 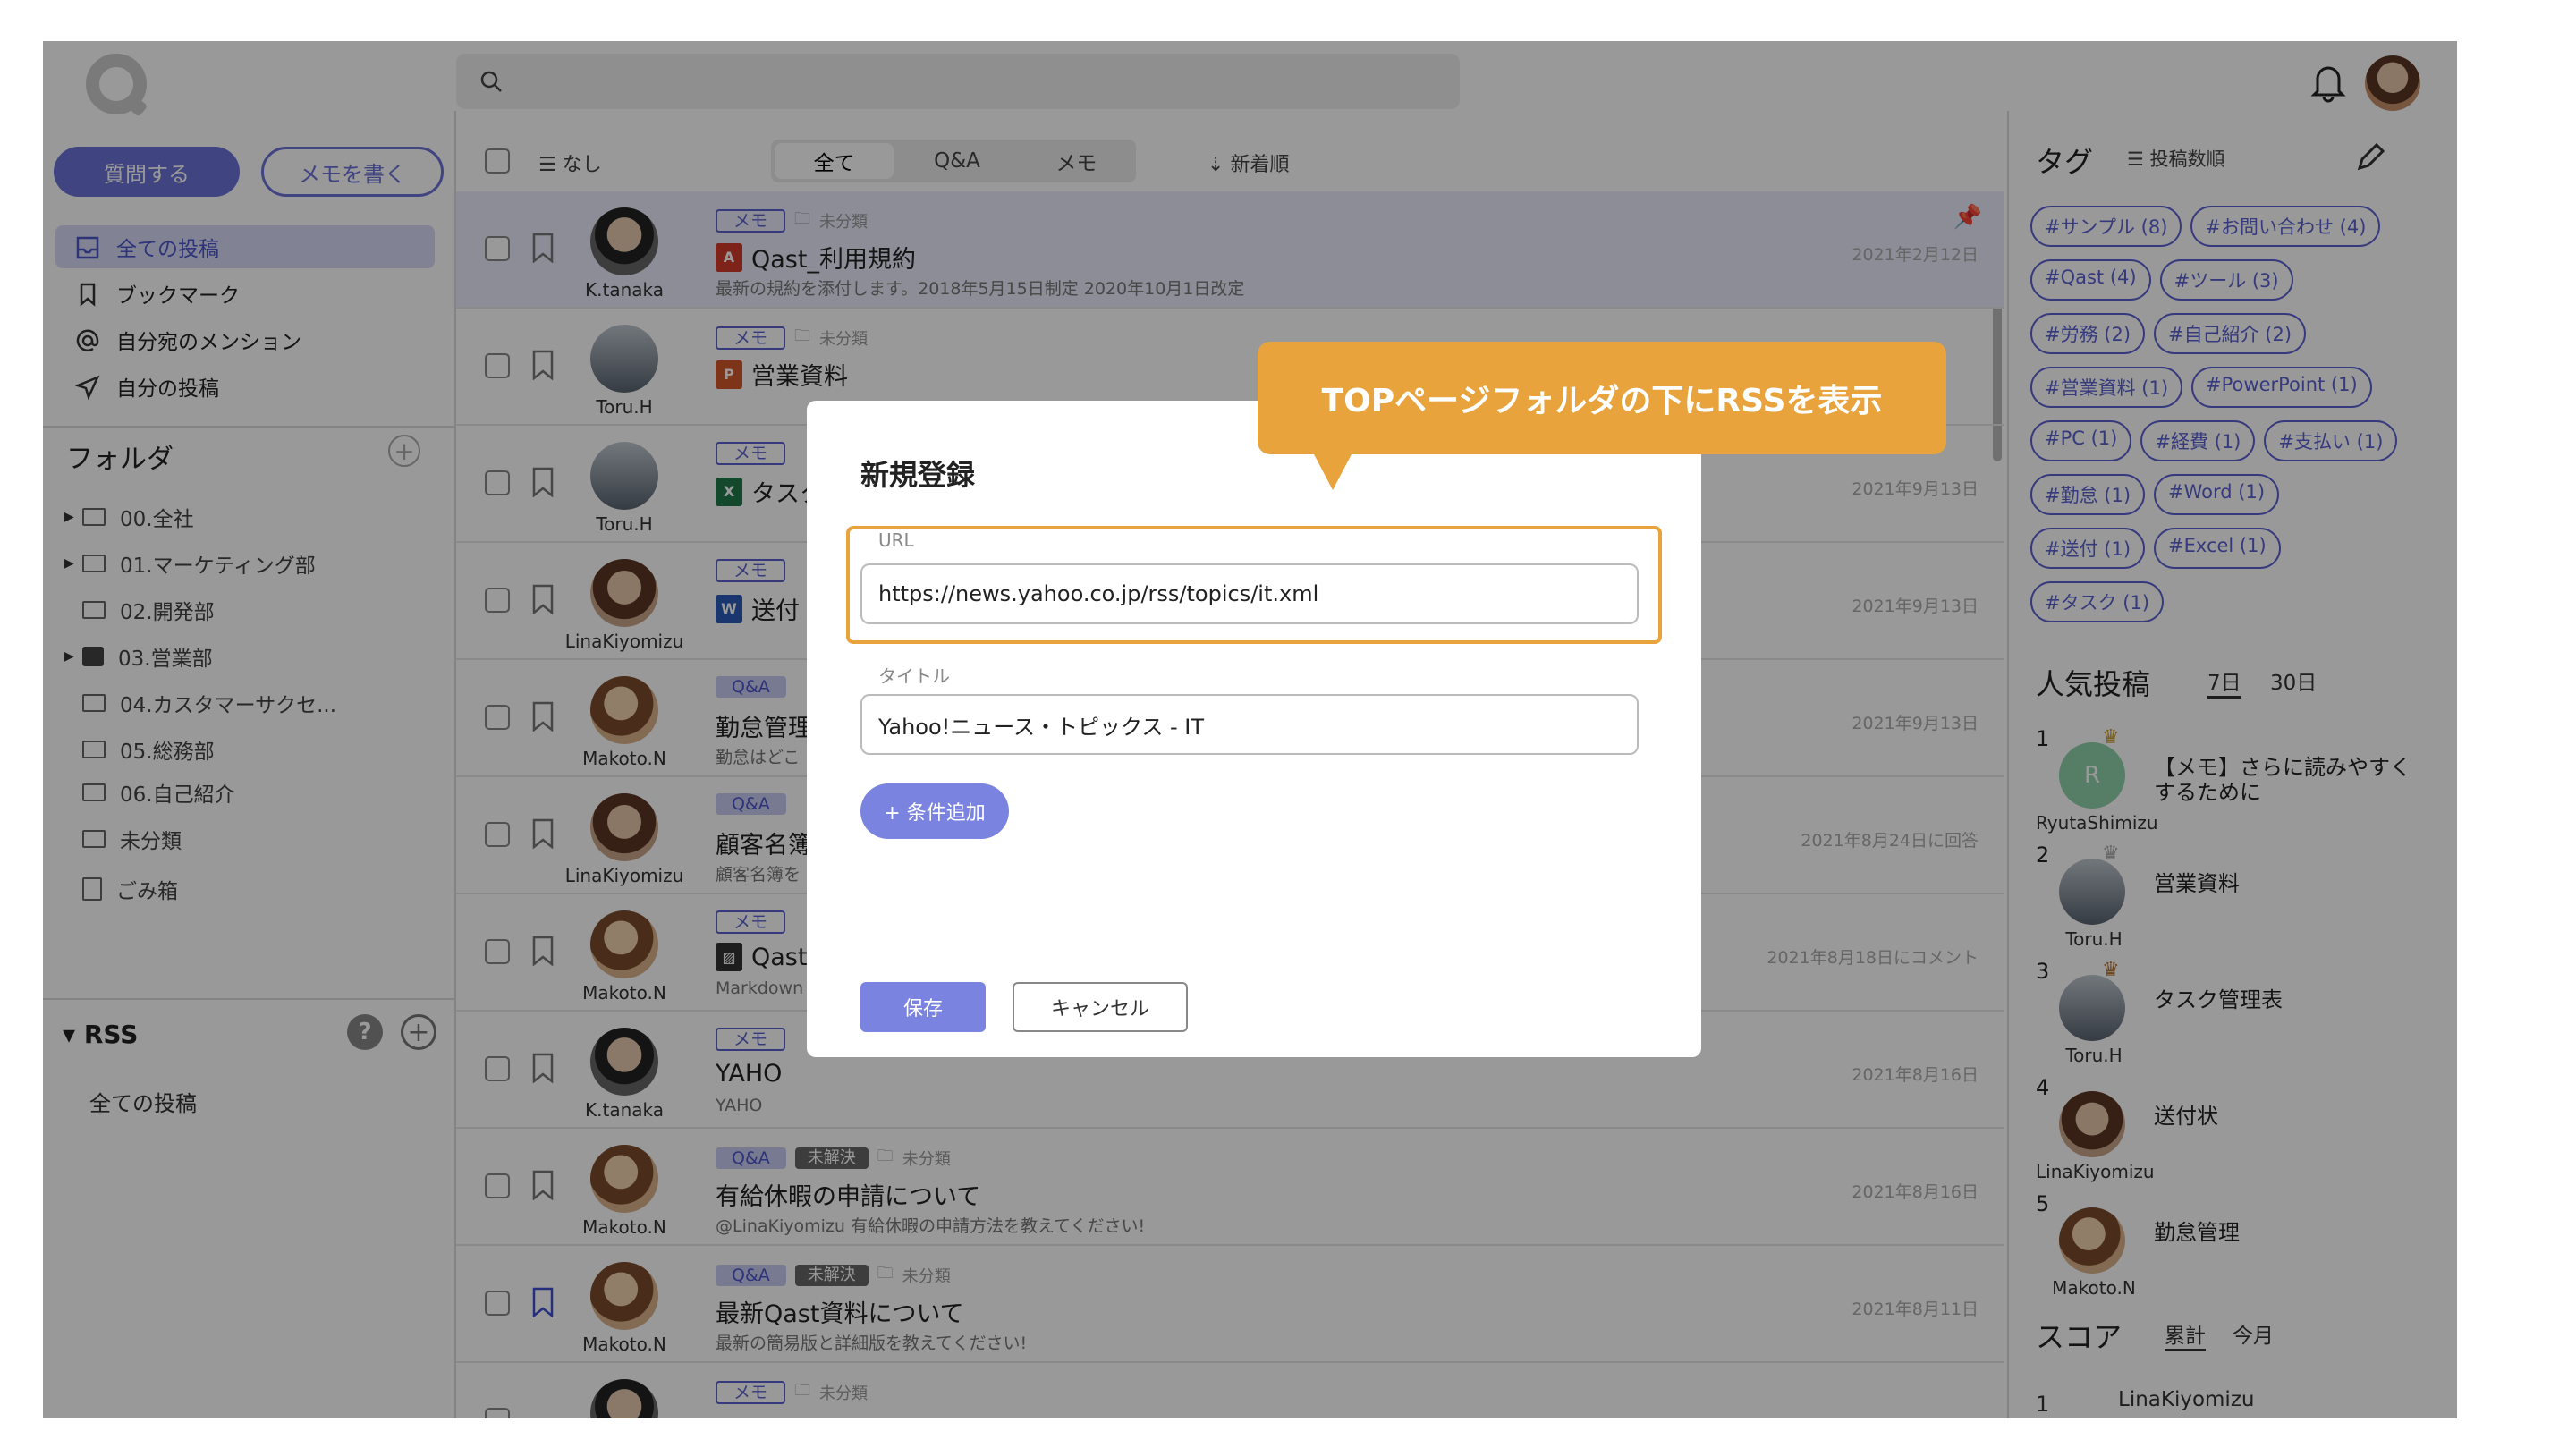 What do you see at coordinates (1602, 398) in the screenshot?
I see `annotation-callout: TOPページフォルダの下にRSSを表示` at bounding box center [1602, 398].